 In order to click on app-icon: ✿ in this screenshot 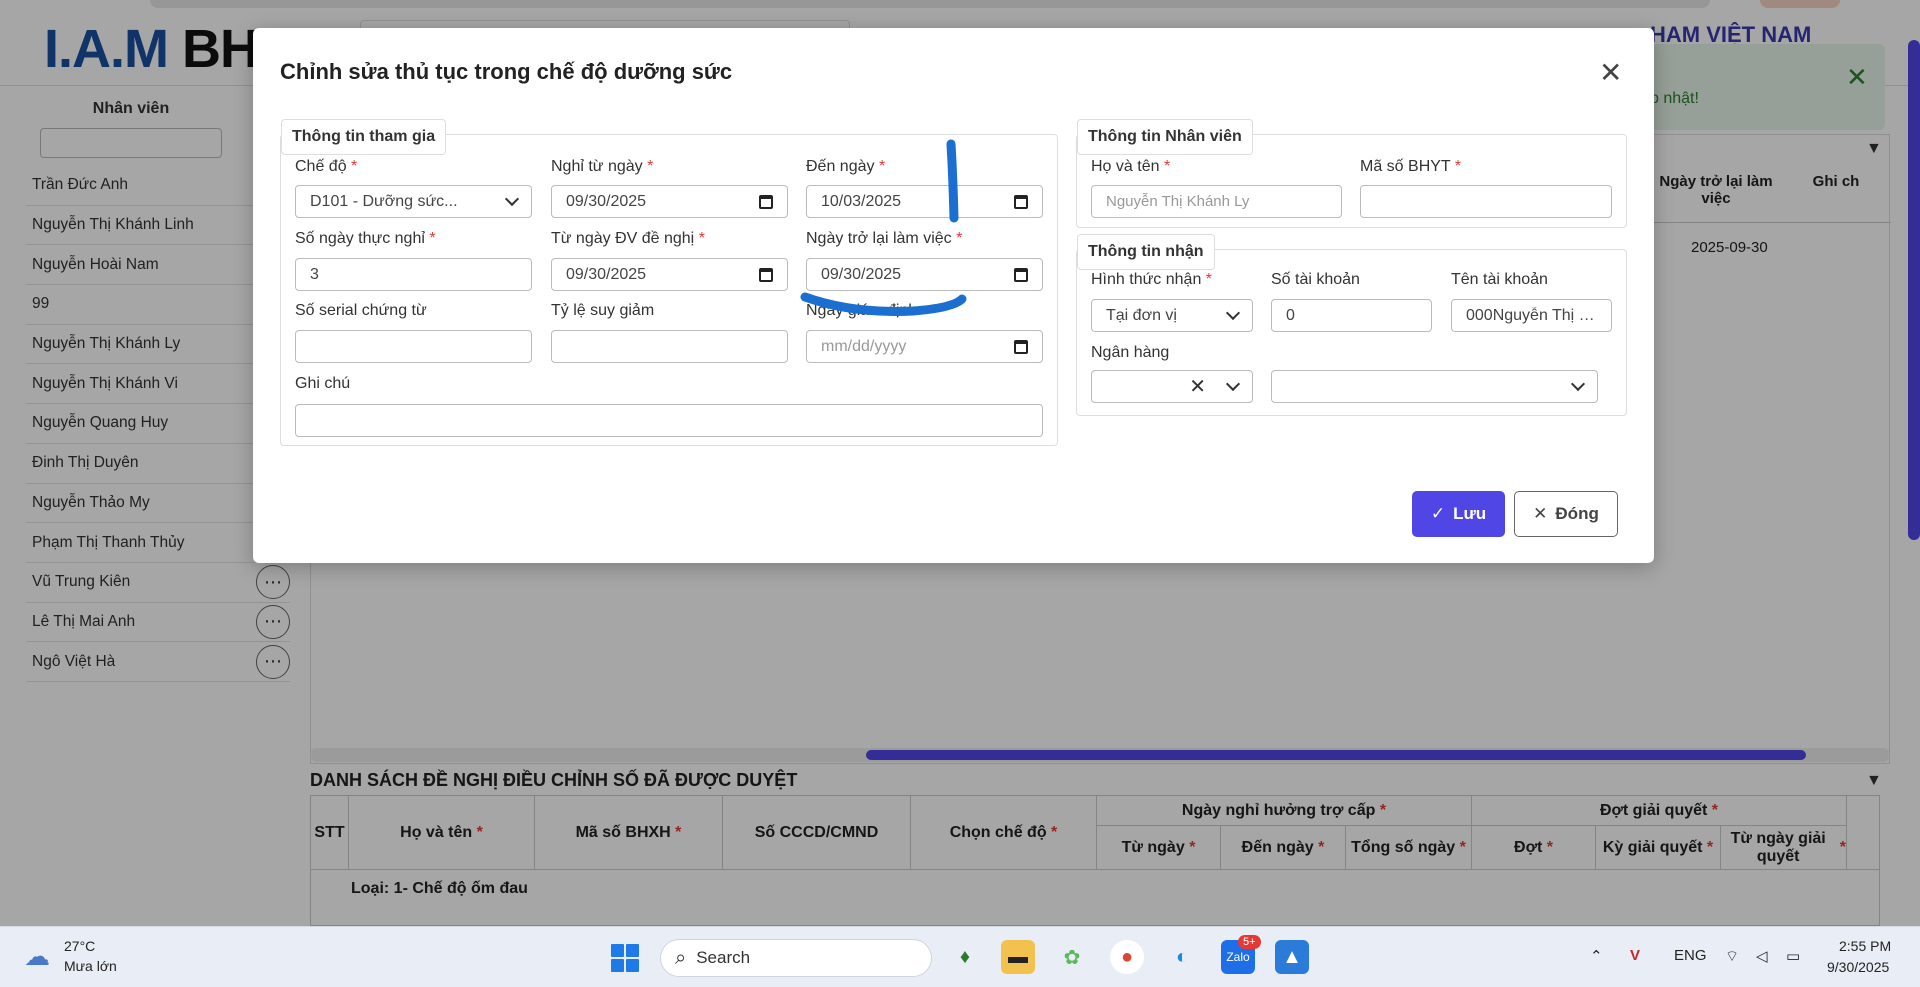, I will do `click(1072, 957)`.